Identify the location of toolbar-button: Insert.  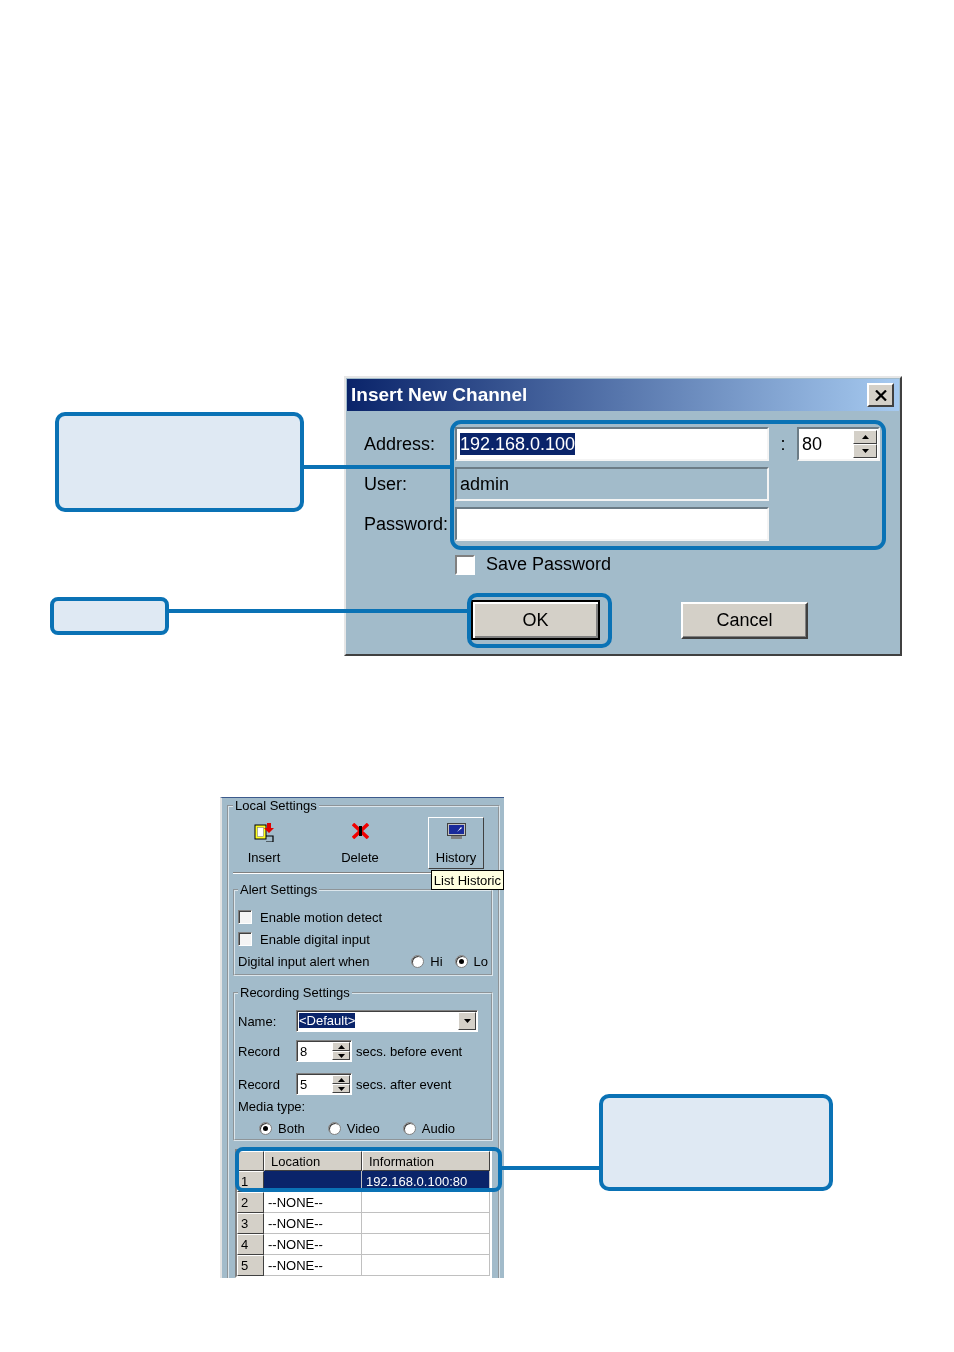
(264, 843).